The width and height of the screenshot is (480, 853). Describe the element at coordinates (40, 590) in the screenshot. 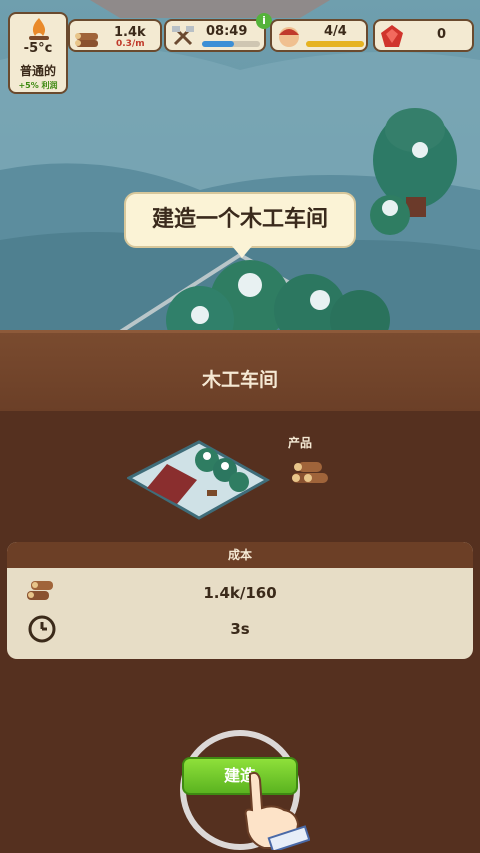

I see `cost-wood-icon` at that location.